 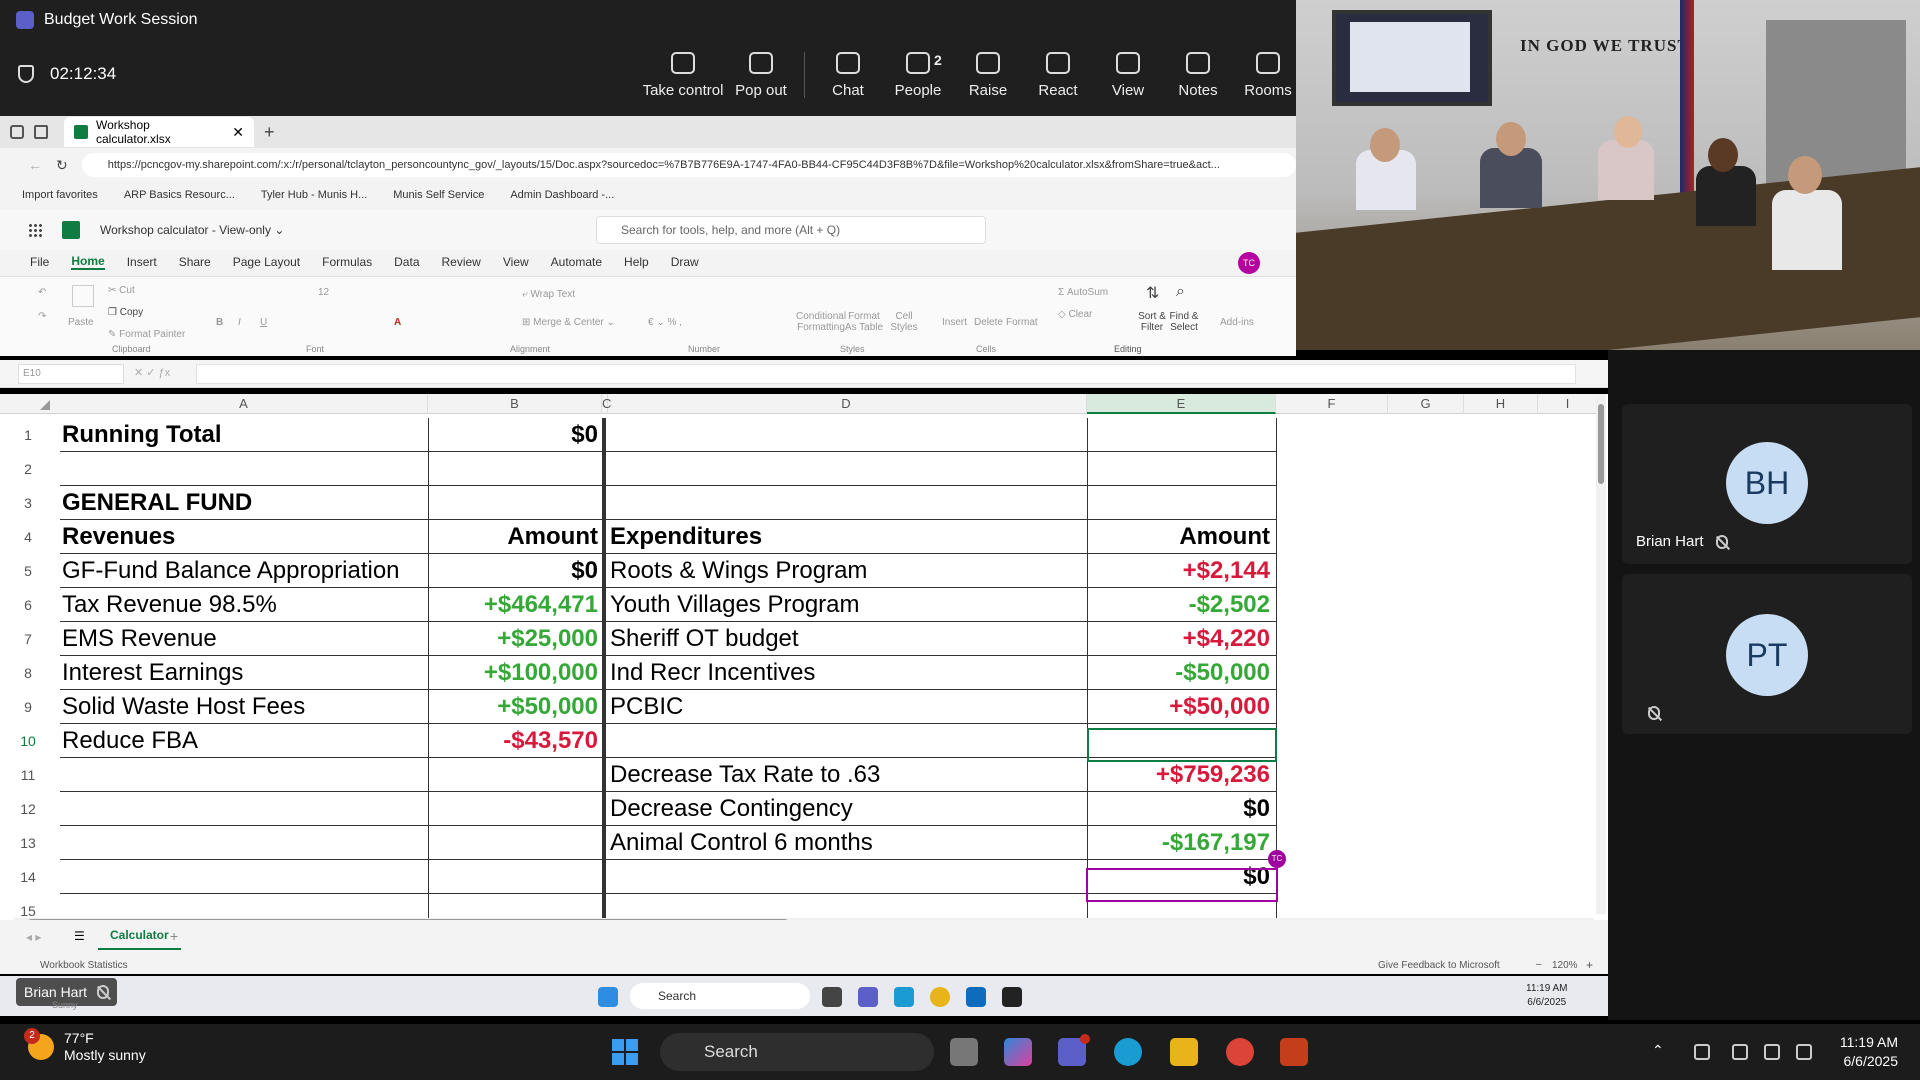 What do you see at coordinates (1012, 997) in the screenshot?
I see `app-icon` at bounding box center [1012, 997].